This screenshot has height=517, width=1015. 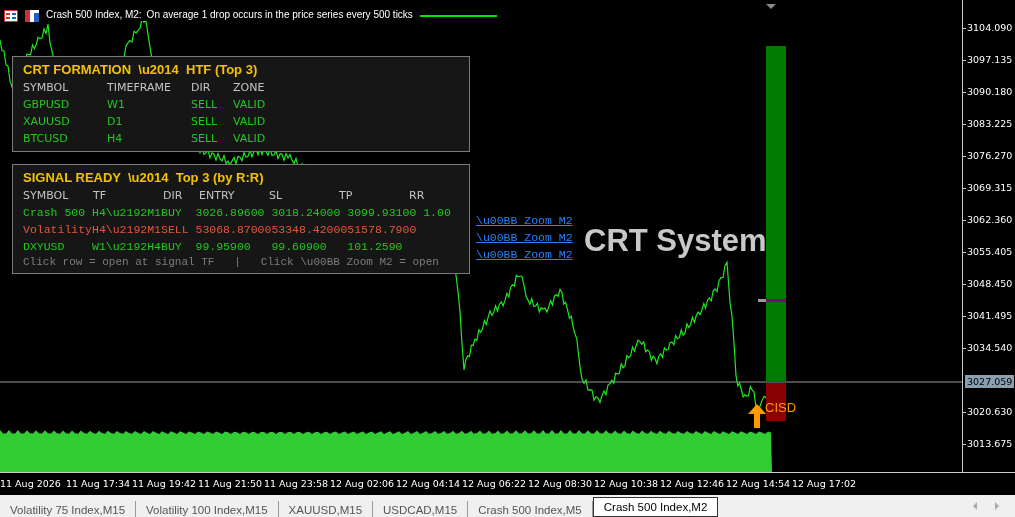 What do you see at coordinates (241, 229) in the screenshot?
I see `signal-row: VolatilityH4\u2192M1SELL 53068.8700053348.4200051578.7900` at bounding box center [241, 229].